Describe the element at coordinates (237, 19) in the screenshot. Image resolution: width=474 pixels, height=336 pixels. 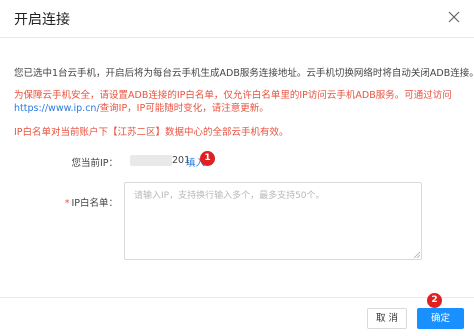
I see `dialog-header: 开启连接` at that location.